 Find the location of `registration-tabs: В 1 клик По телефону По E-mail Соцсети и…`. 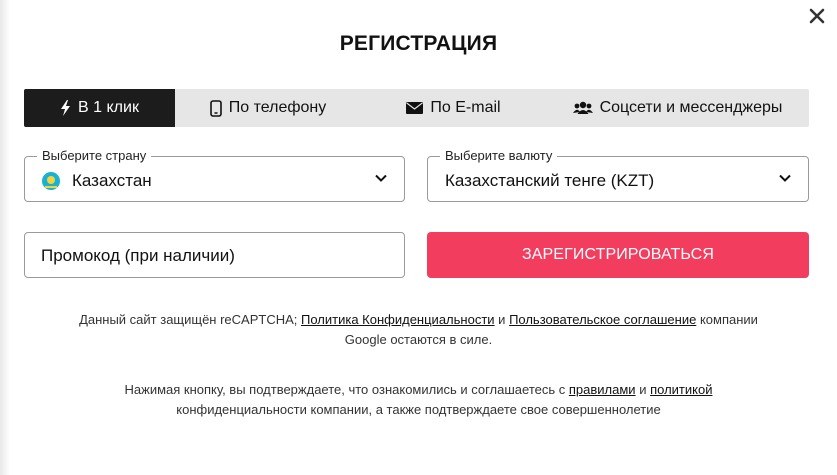

registration-tabs: В 1 клик По телефону По E-mail Соцсети и… is located at coordinates (416, 108).